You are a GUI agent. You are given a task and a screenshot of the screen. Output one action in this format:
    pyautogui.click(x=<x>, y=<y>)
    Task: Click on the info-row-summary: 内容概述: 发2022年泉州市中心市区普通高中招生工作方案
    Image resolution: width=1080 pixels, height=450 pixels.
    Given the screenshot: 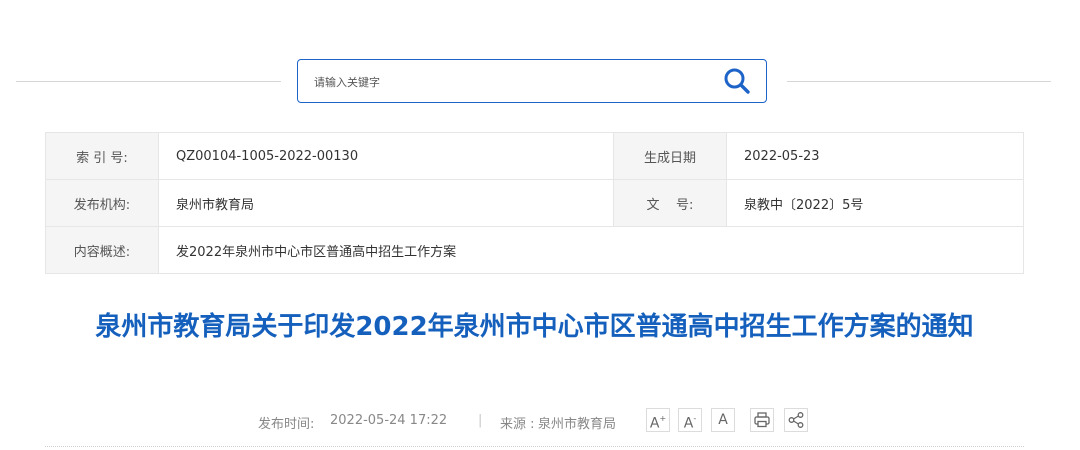 What is the action you would take?
    pyautogui.click(x=534, y=250)
    